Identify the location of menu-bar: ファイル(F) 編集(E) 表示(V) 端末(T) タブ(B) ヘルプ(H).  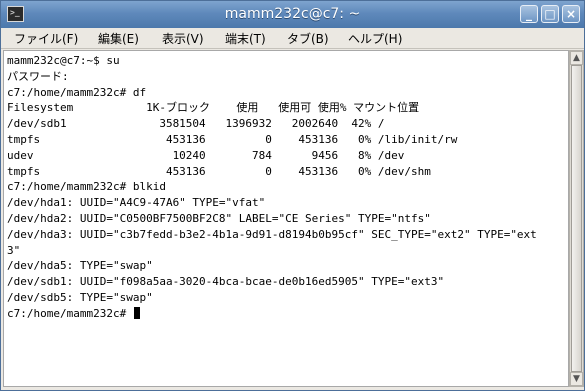
(292, 38).